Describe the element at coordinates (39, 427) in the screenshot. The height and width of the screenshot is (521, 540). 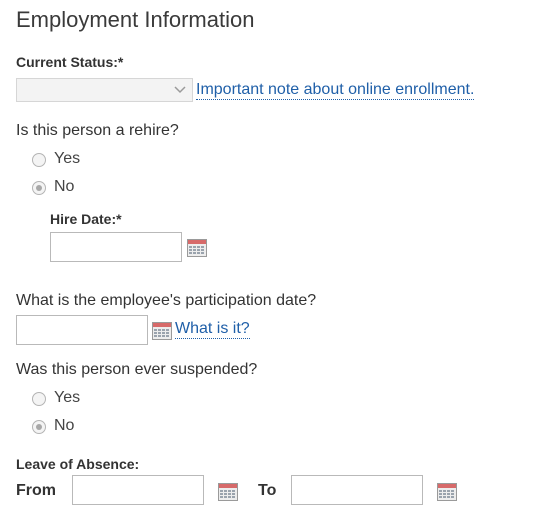
I see `suspended-no-radio` at that location.